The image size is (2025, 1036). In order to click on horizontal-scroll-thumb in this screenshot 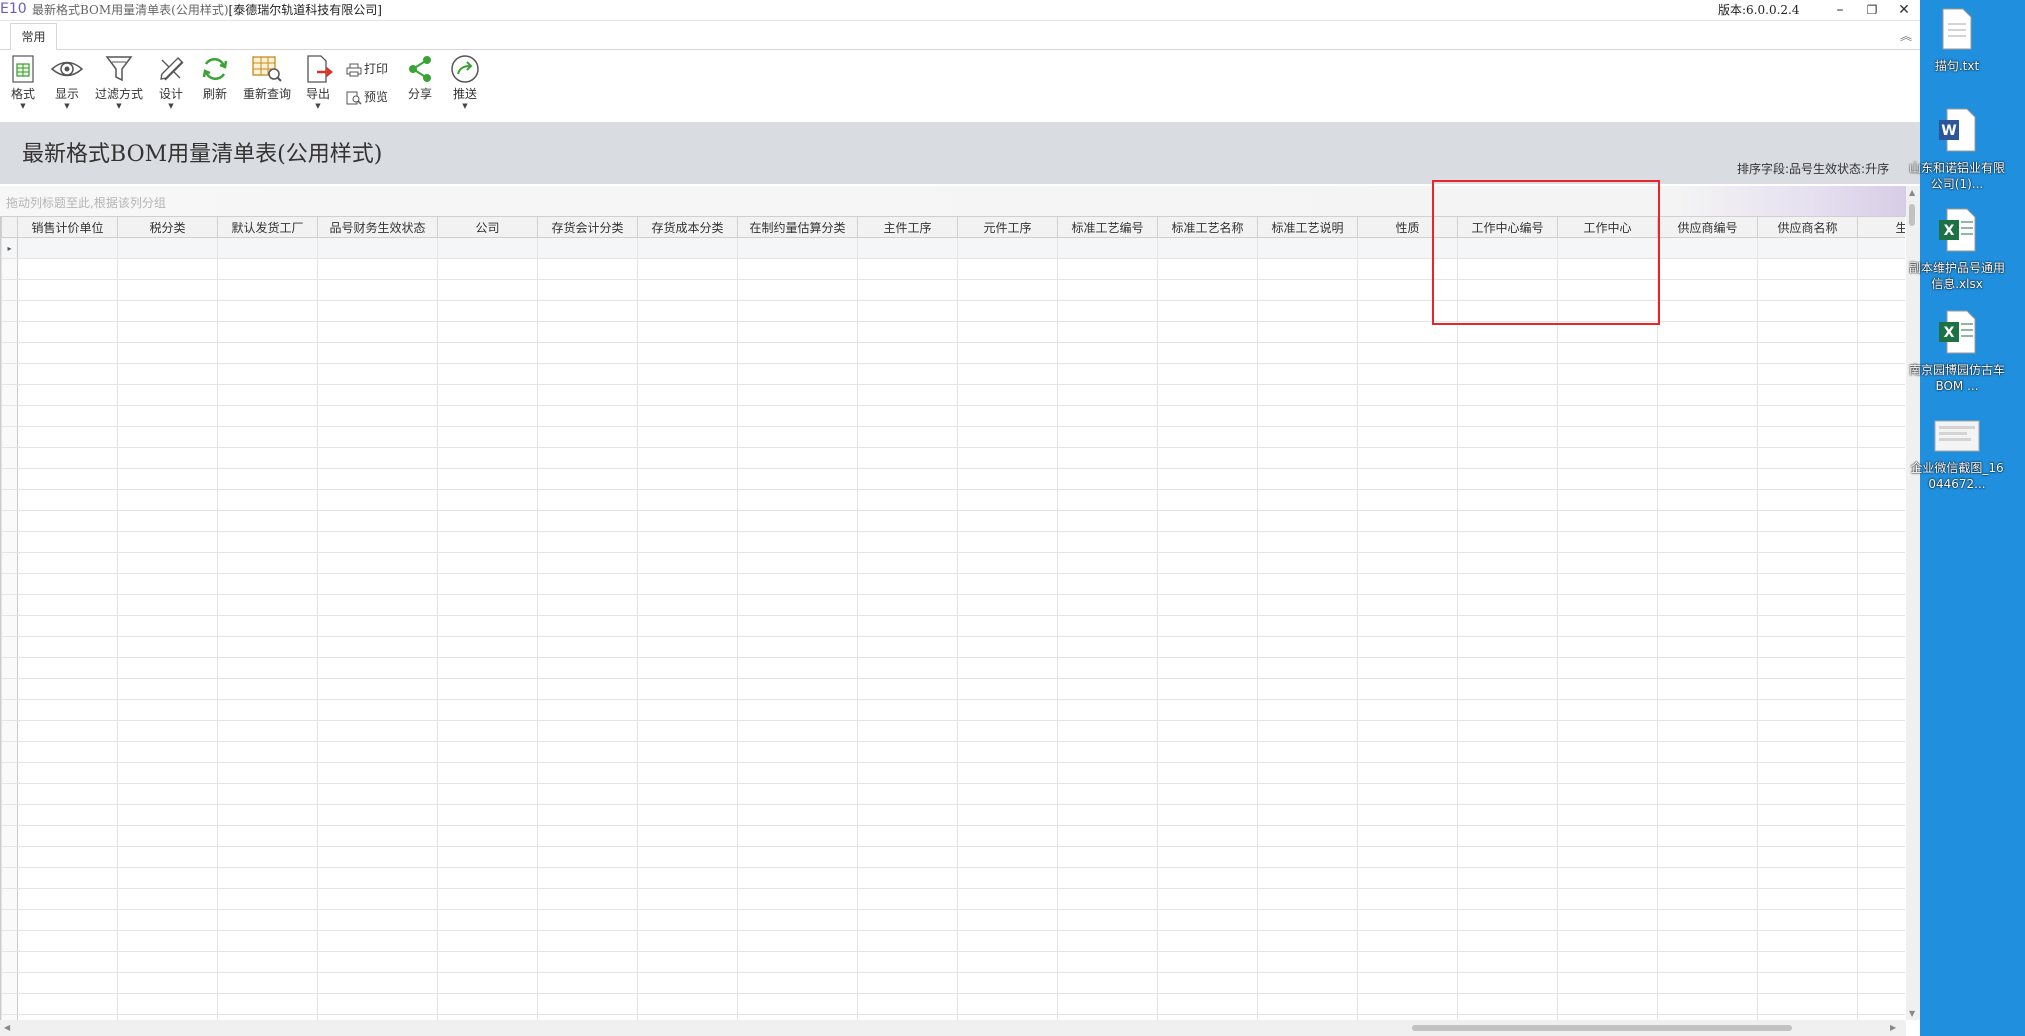, I will do `click(1602, 1028)`.